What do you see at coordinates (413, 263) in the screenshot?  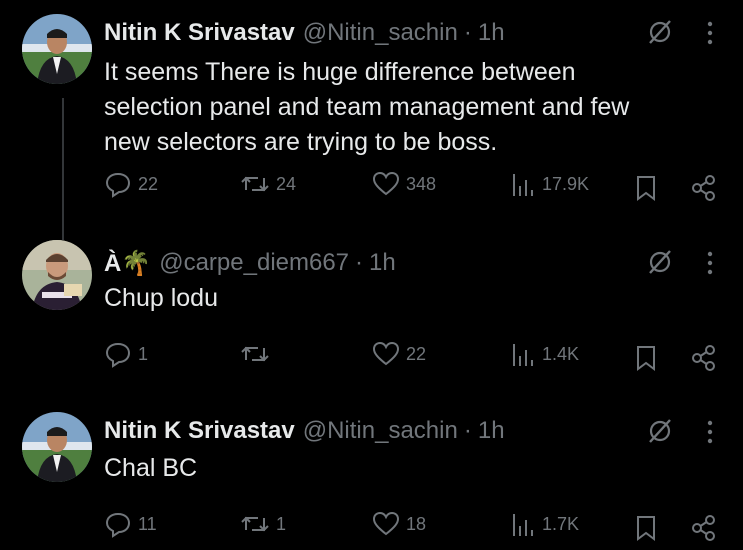 I see `tweet-header: À🌴 @carpe_diem667 · 1h` at bounding box center [413, 263].